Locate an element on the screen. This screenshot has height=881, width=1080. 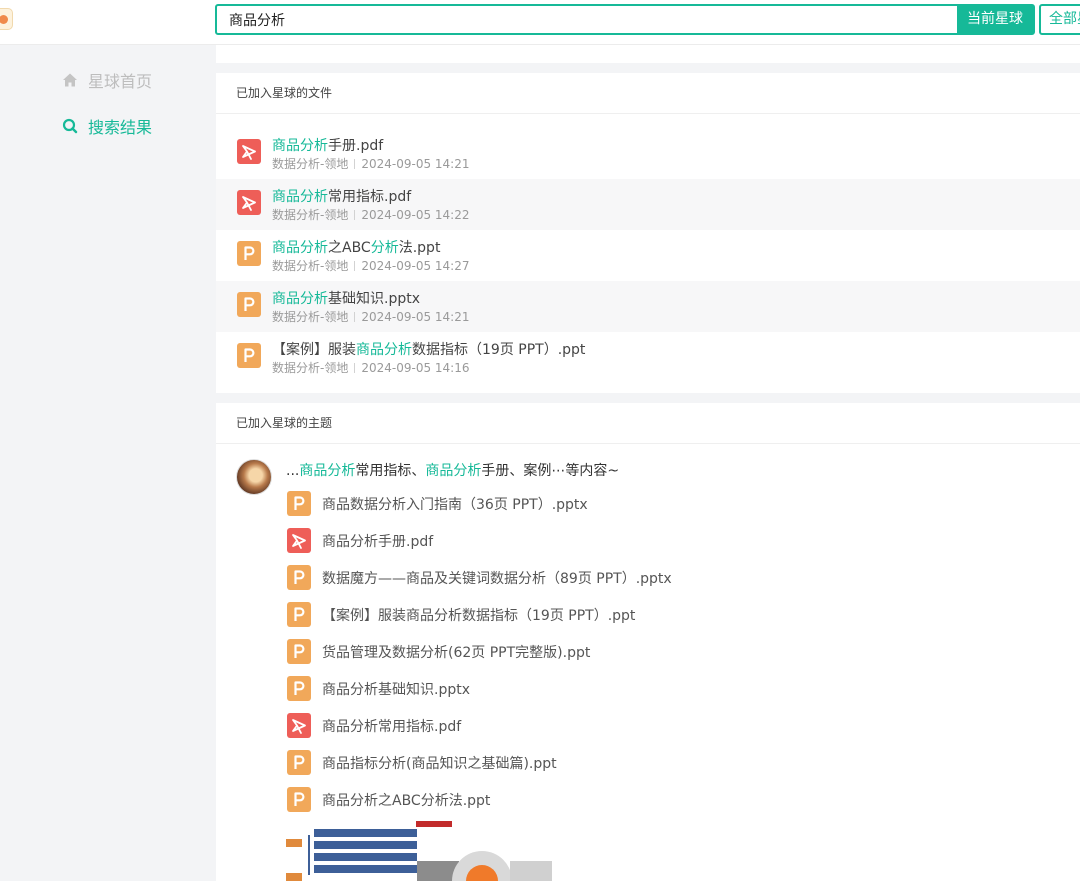
section-title: 已加入星球的主题 is located at coordinates (648, 423).